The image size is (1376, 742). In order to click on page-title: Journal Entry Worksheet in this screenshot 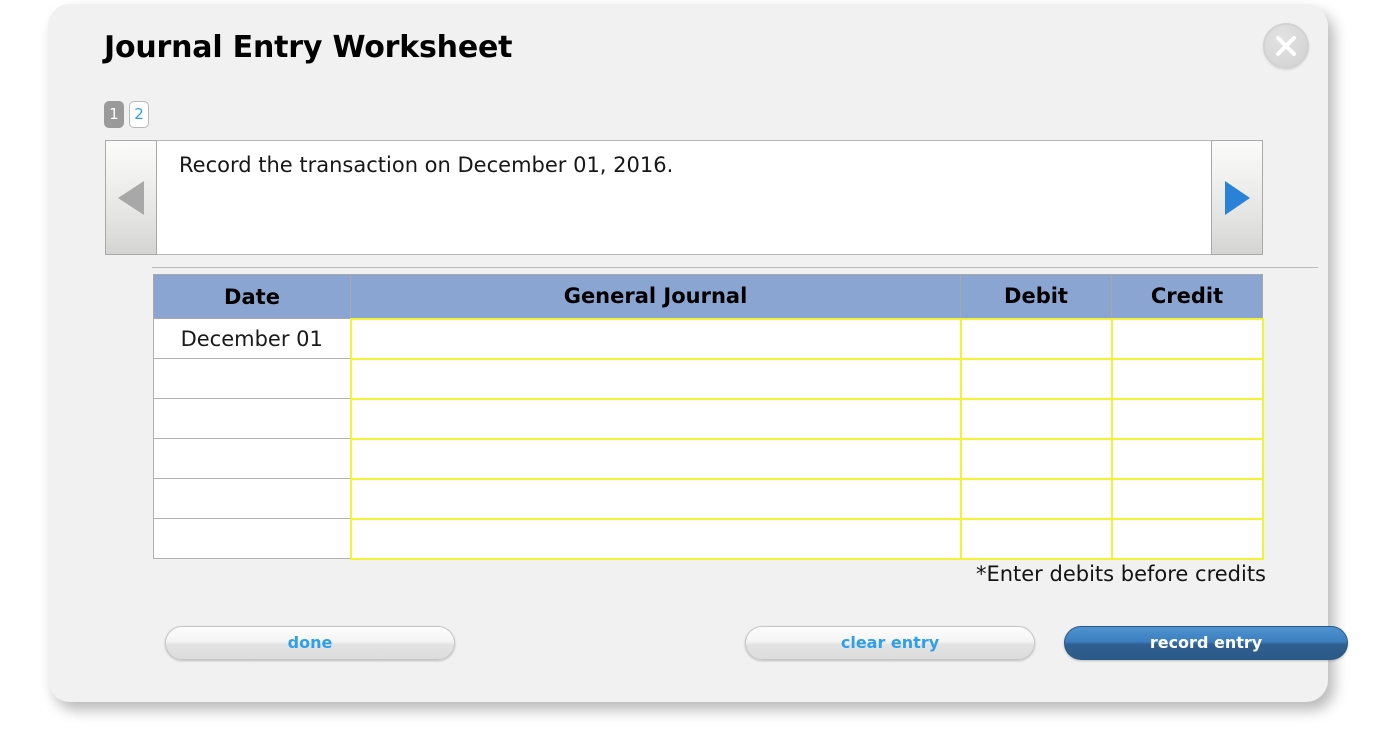, I will do `click(308, 47)`.